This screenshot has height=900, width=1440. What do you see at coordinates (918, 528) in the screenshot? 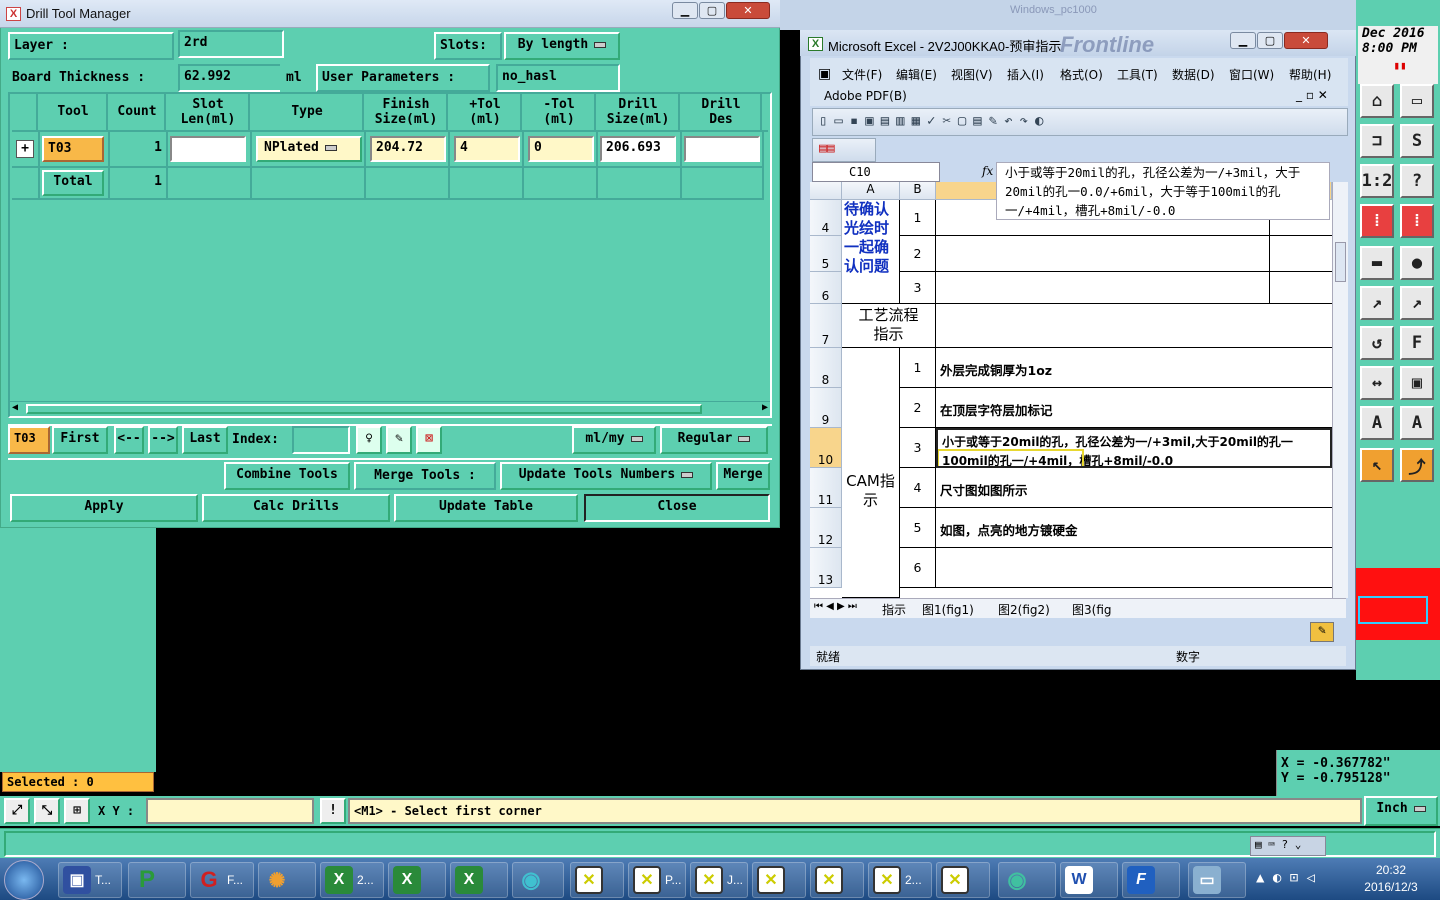
I see `cam-num-5: 5` at bounding box center [918, 528].